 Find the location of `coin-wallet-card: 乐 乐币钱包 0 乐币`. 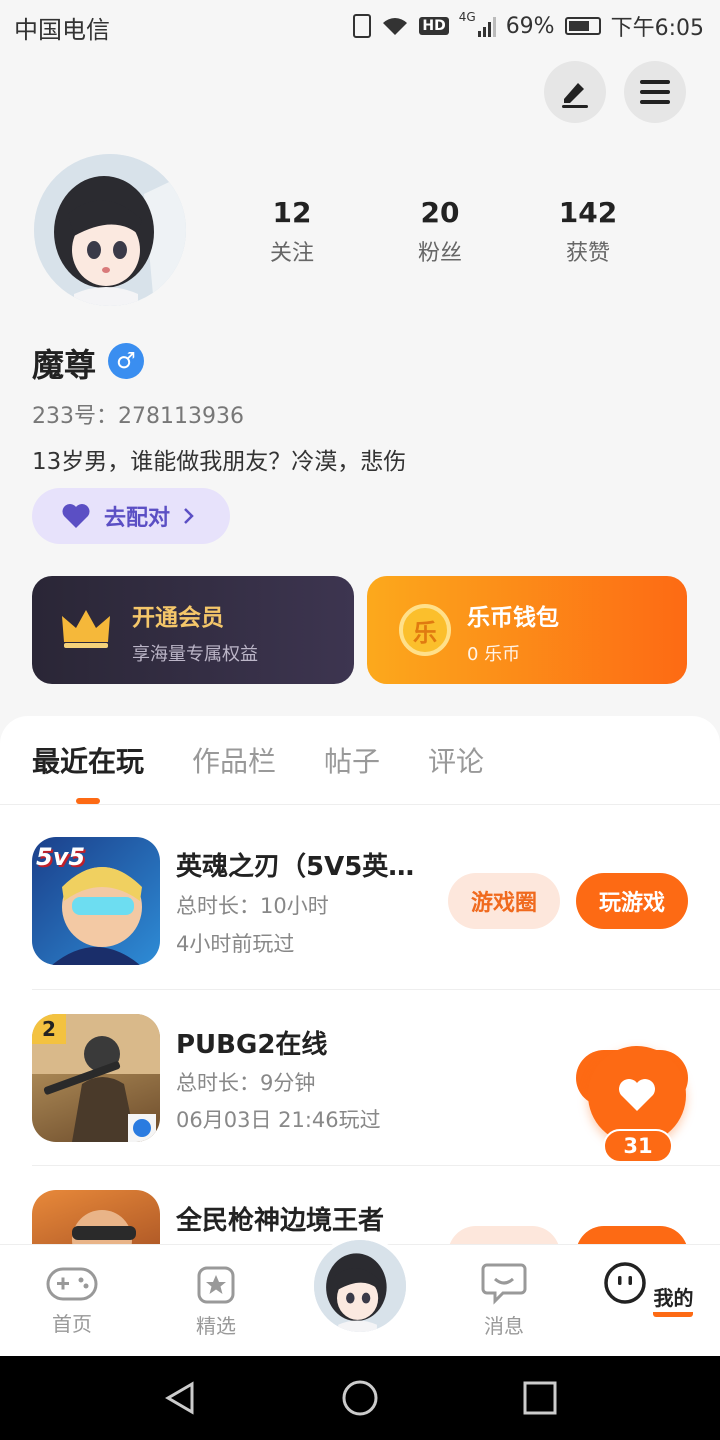

coin-wallet-card: 乐 乐币钱包 0 乐币 is located at coordinates (527, 630).